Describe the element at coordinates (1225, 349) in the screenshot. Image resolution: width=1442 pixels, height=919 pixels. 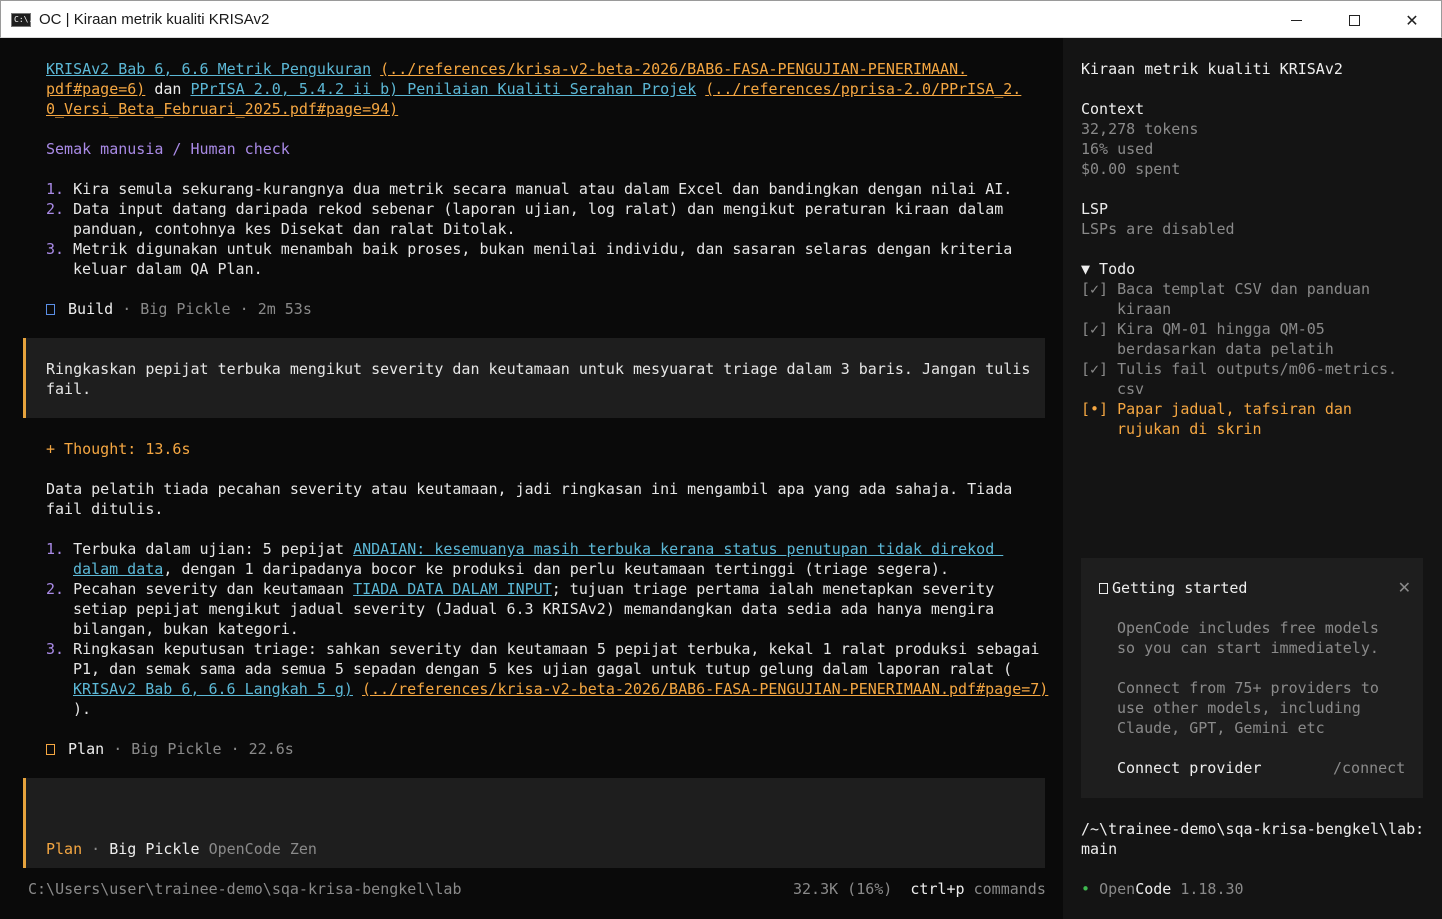
I see `todo-item-continuation: berdasarkan data pelatih` at that location.